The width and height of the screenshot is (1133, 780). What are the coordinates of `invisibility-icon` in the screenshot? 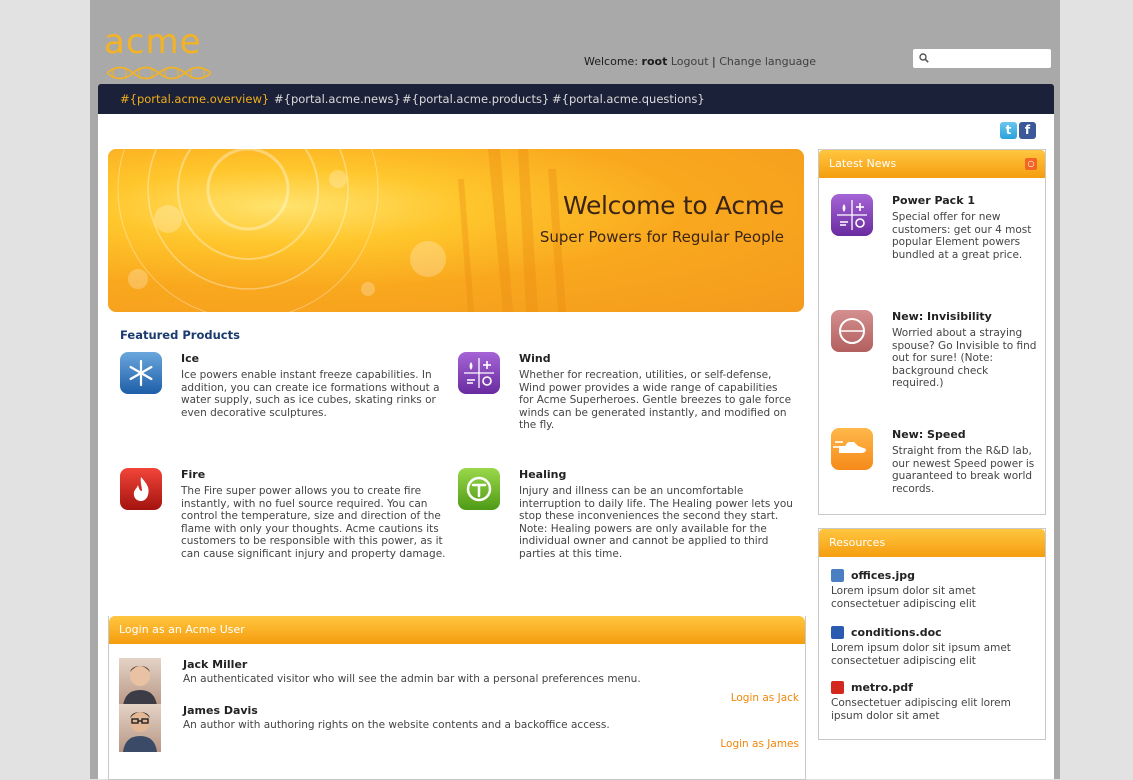 It's located at (852, 331).